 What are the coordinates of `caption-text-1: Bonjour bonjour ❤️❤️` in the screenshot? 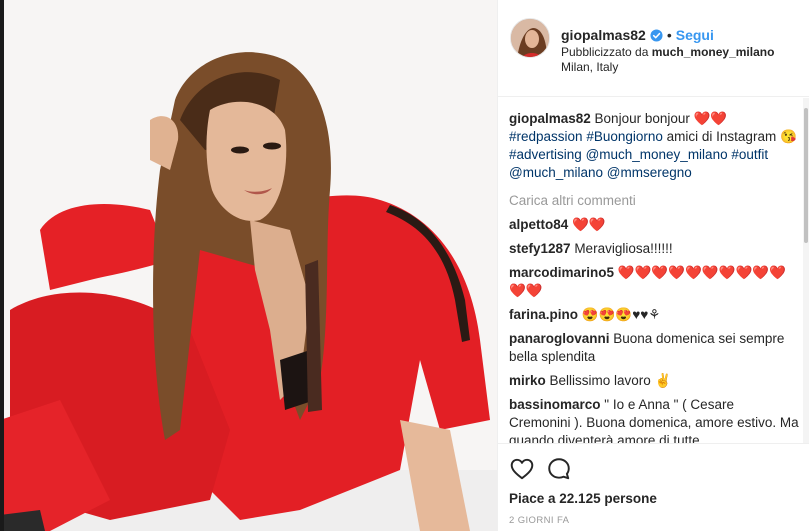 It's located at (659, 118).